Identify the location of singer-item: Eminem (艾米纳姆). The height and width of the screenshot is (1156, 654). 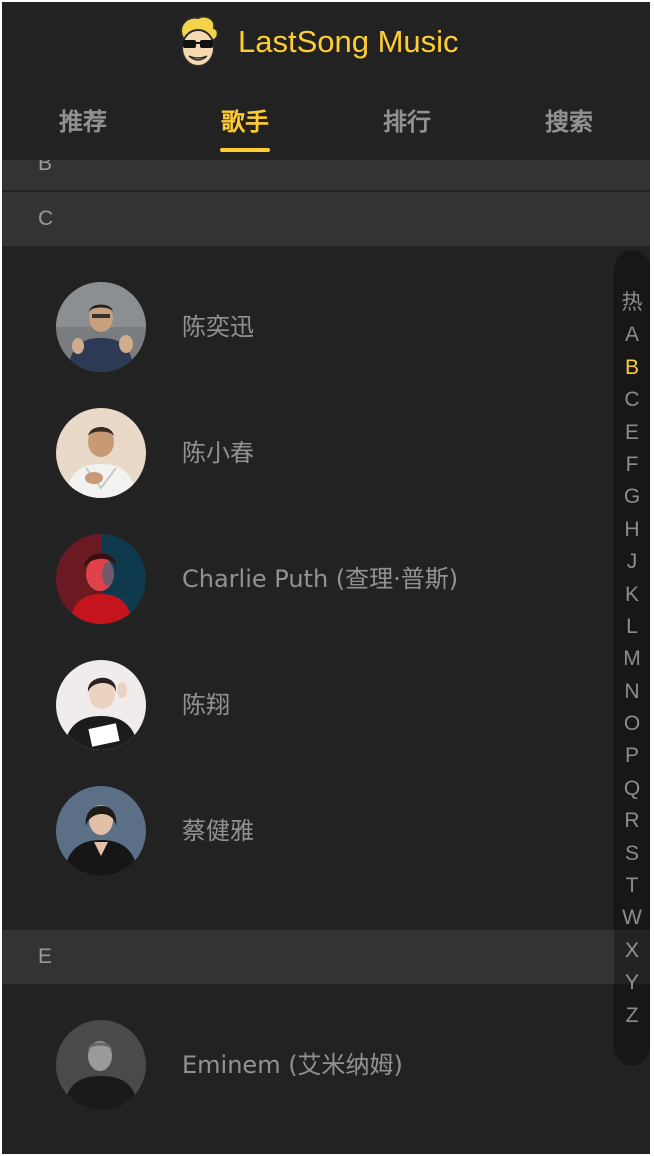
(307, 1065).